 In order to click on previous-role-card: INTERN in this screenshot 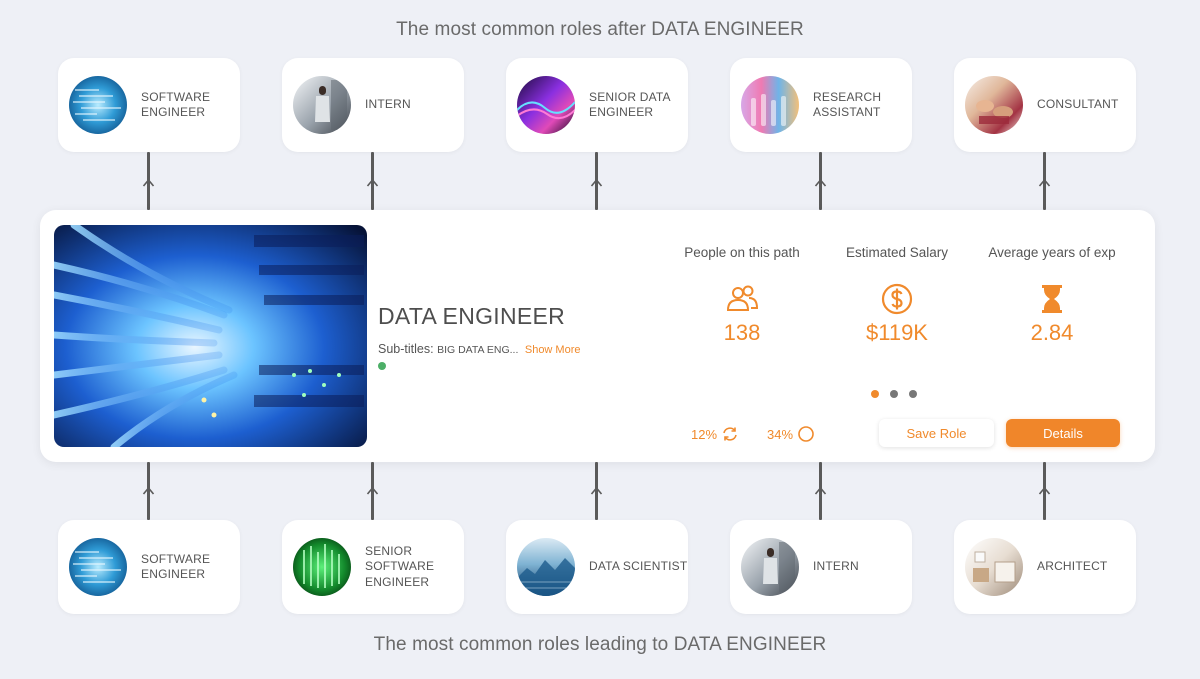, I will do `click(821, 567)`.